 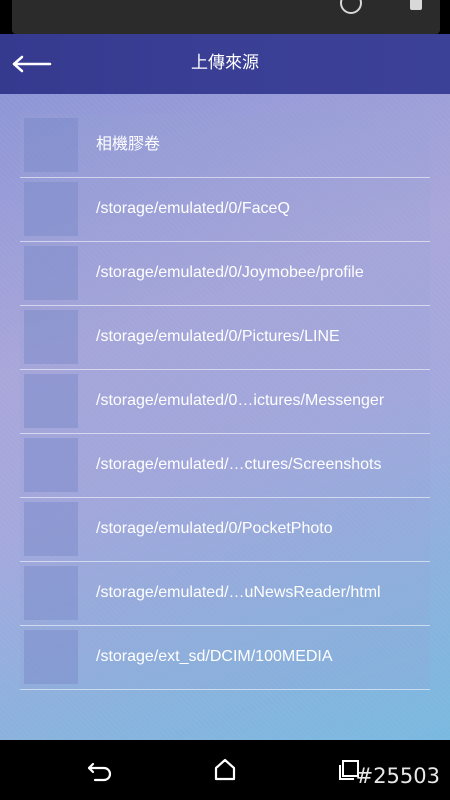 I want to click on folder-row: /storage/emulated/0/Pictures/LINE, so click(x=225, y=338).